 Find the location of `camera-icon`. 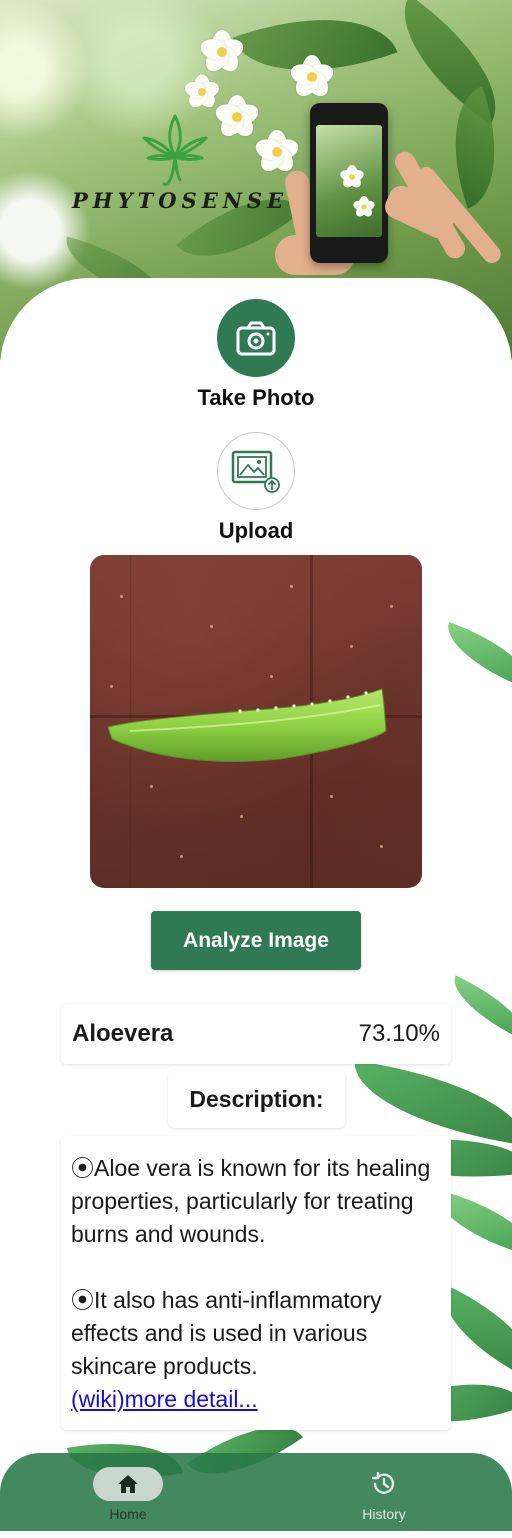

camera-icon is located at coordinates (256, 338).